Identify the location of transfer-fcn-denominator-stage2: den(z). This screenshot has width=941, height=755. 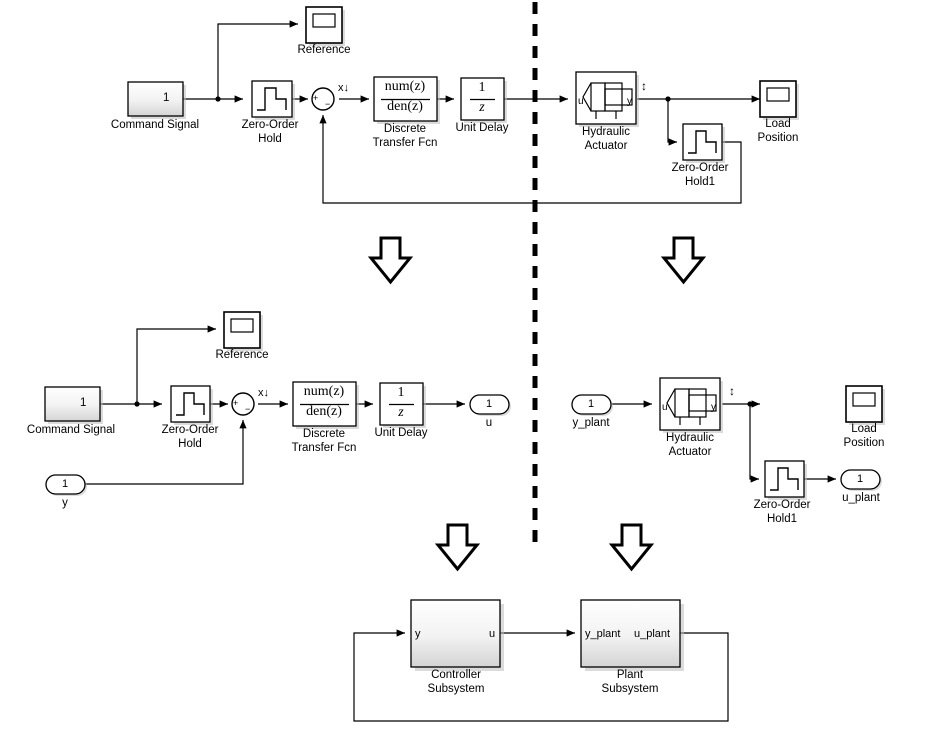
(324, 411).